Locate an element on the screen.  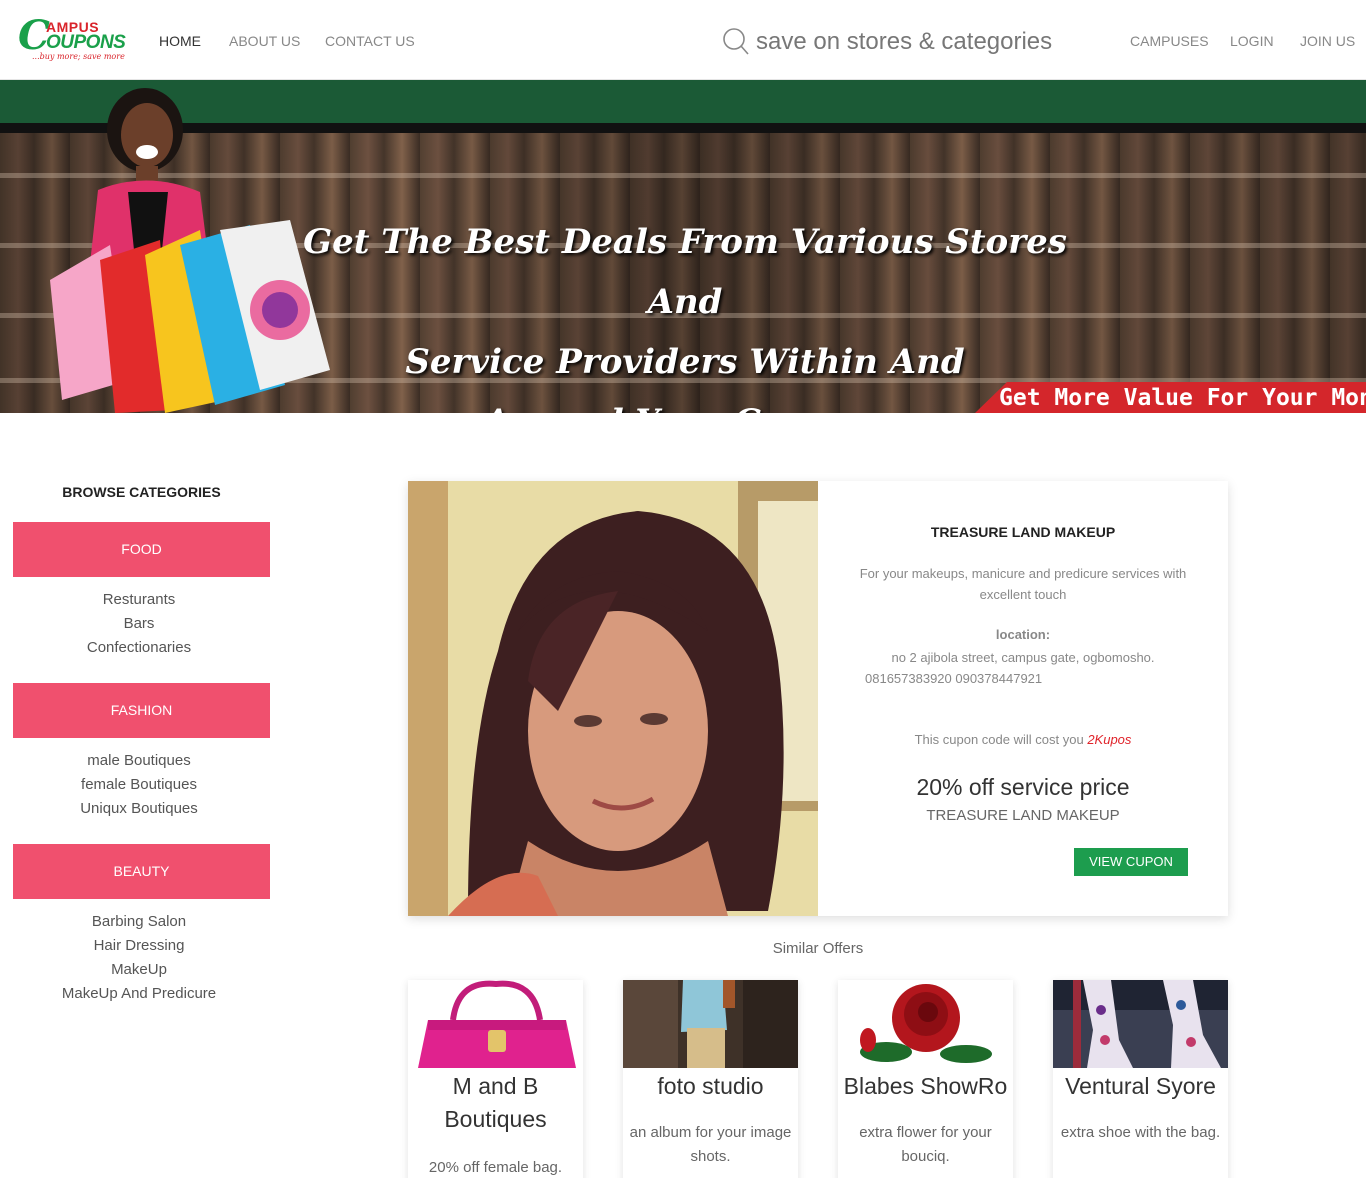
logo-tagline: ...buy more; save more is located at coordinates (78, 56).